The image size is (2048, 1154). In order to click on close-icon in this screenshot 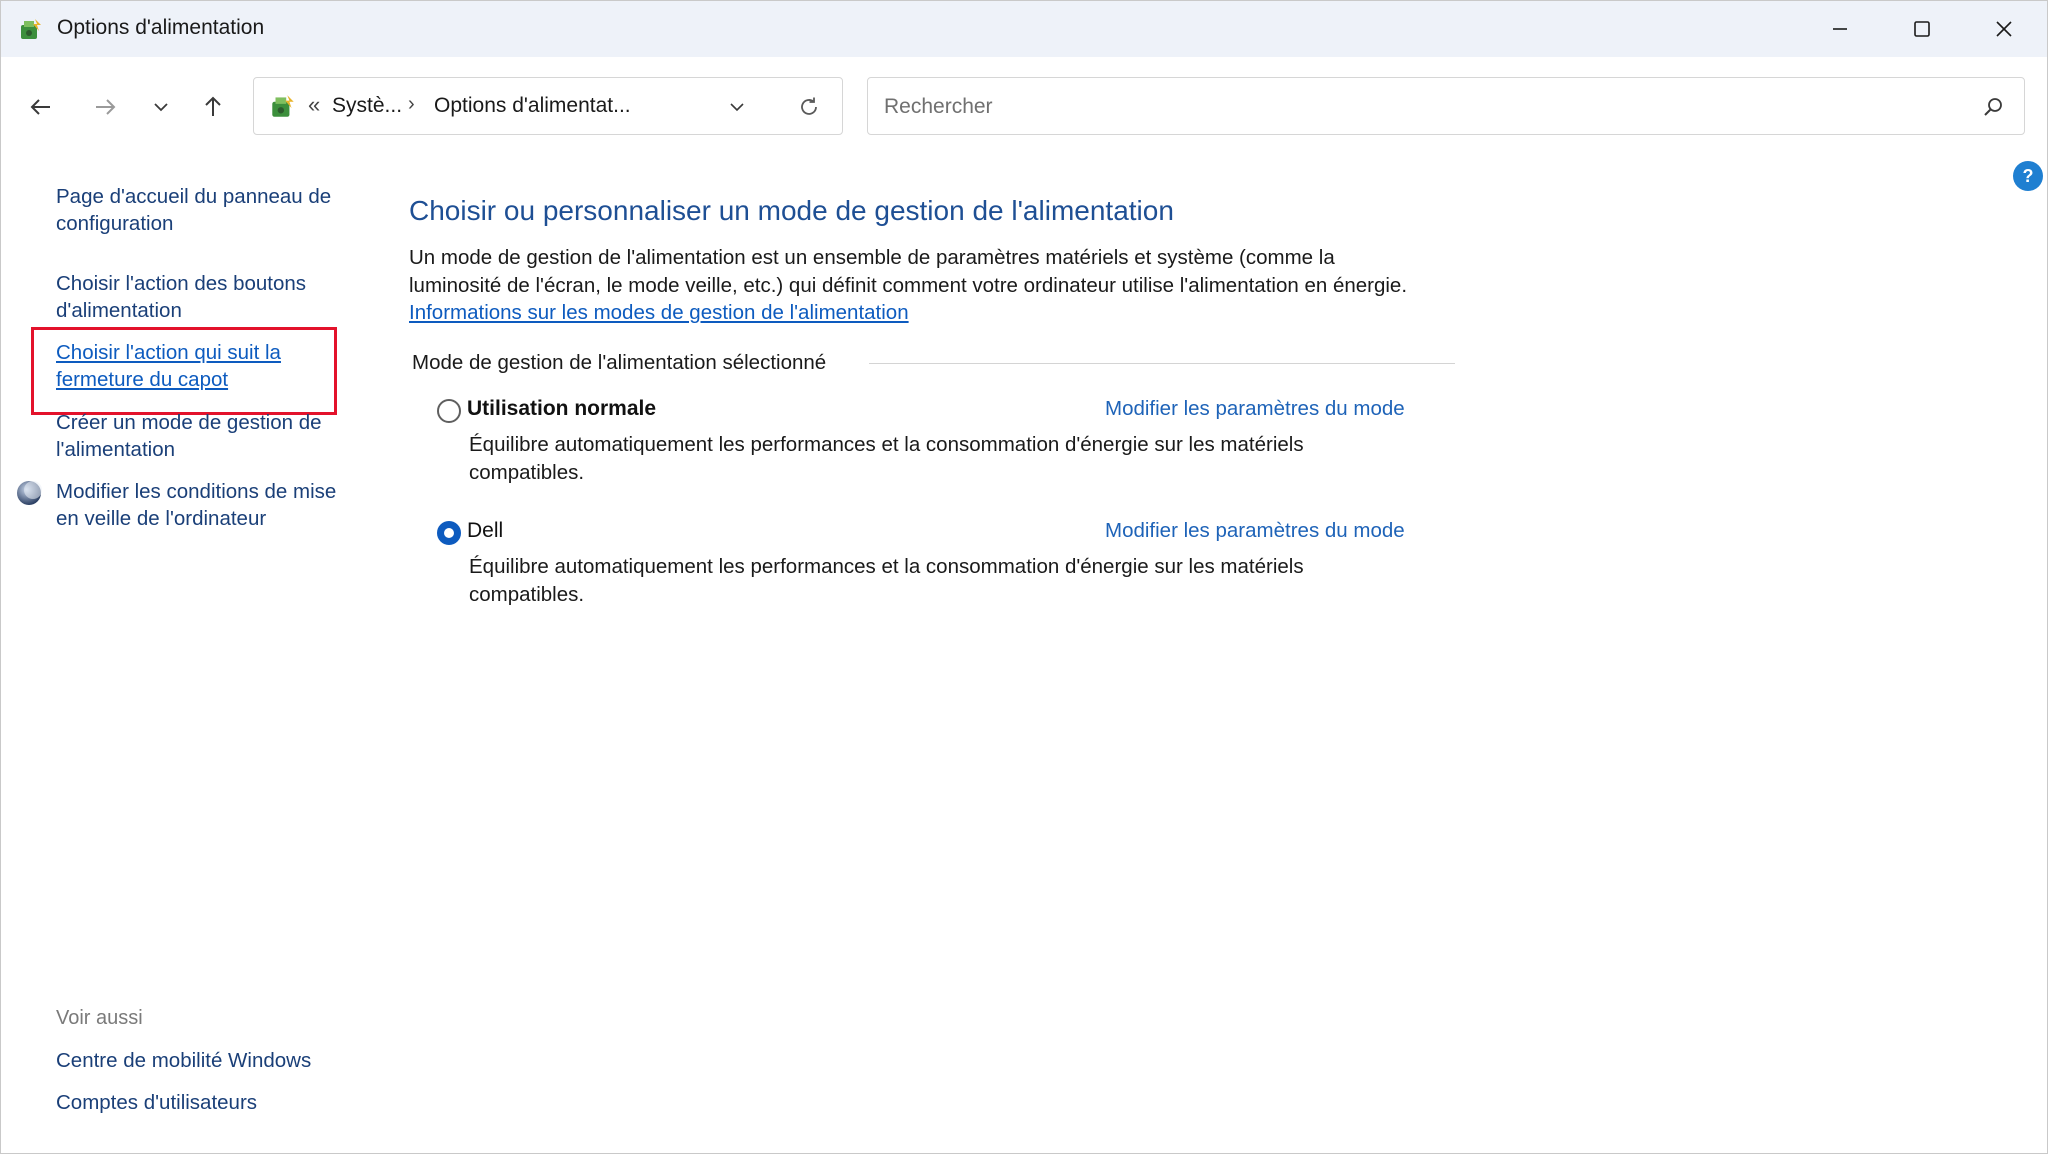, I will do `click(2004, 29)`.